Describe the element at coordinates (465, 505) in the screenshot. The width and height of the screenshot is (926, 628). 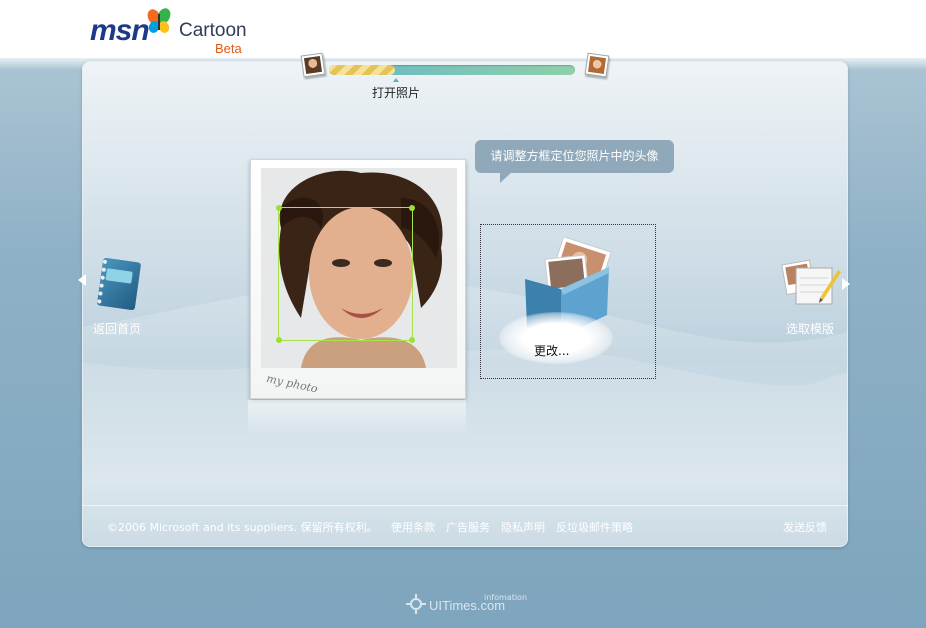
I see `footer-divider` at that location.